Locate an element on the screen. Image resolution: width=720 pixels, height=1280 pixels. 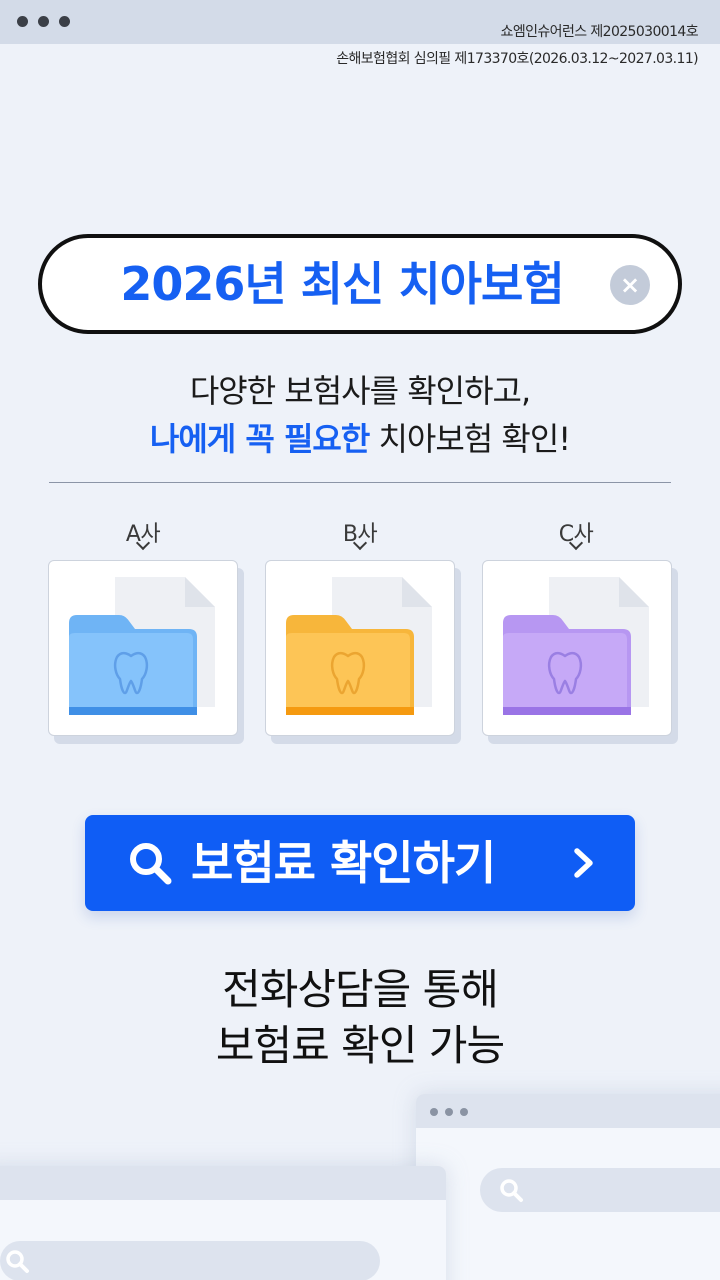
decorative-browser-window-right is located at coordinates (568, 1187).